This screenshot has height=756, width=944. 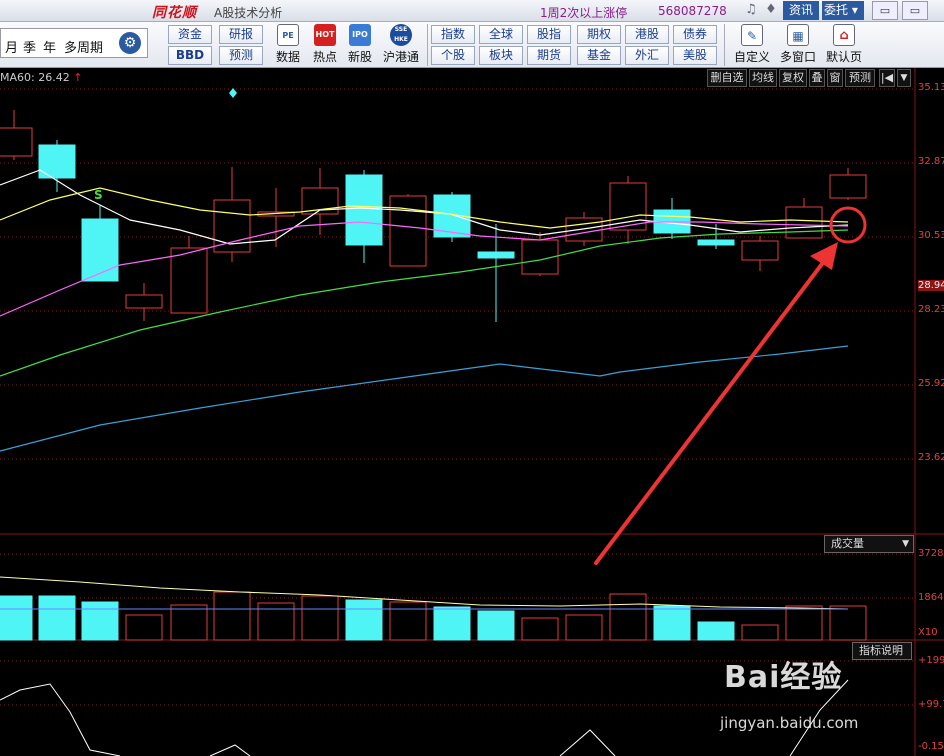 What do you see at coordinates (931, 383) in the screenshot?
I see `price-tick: 25.92` at bounding box center [931, 383].